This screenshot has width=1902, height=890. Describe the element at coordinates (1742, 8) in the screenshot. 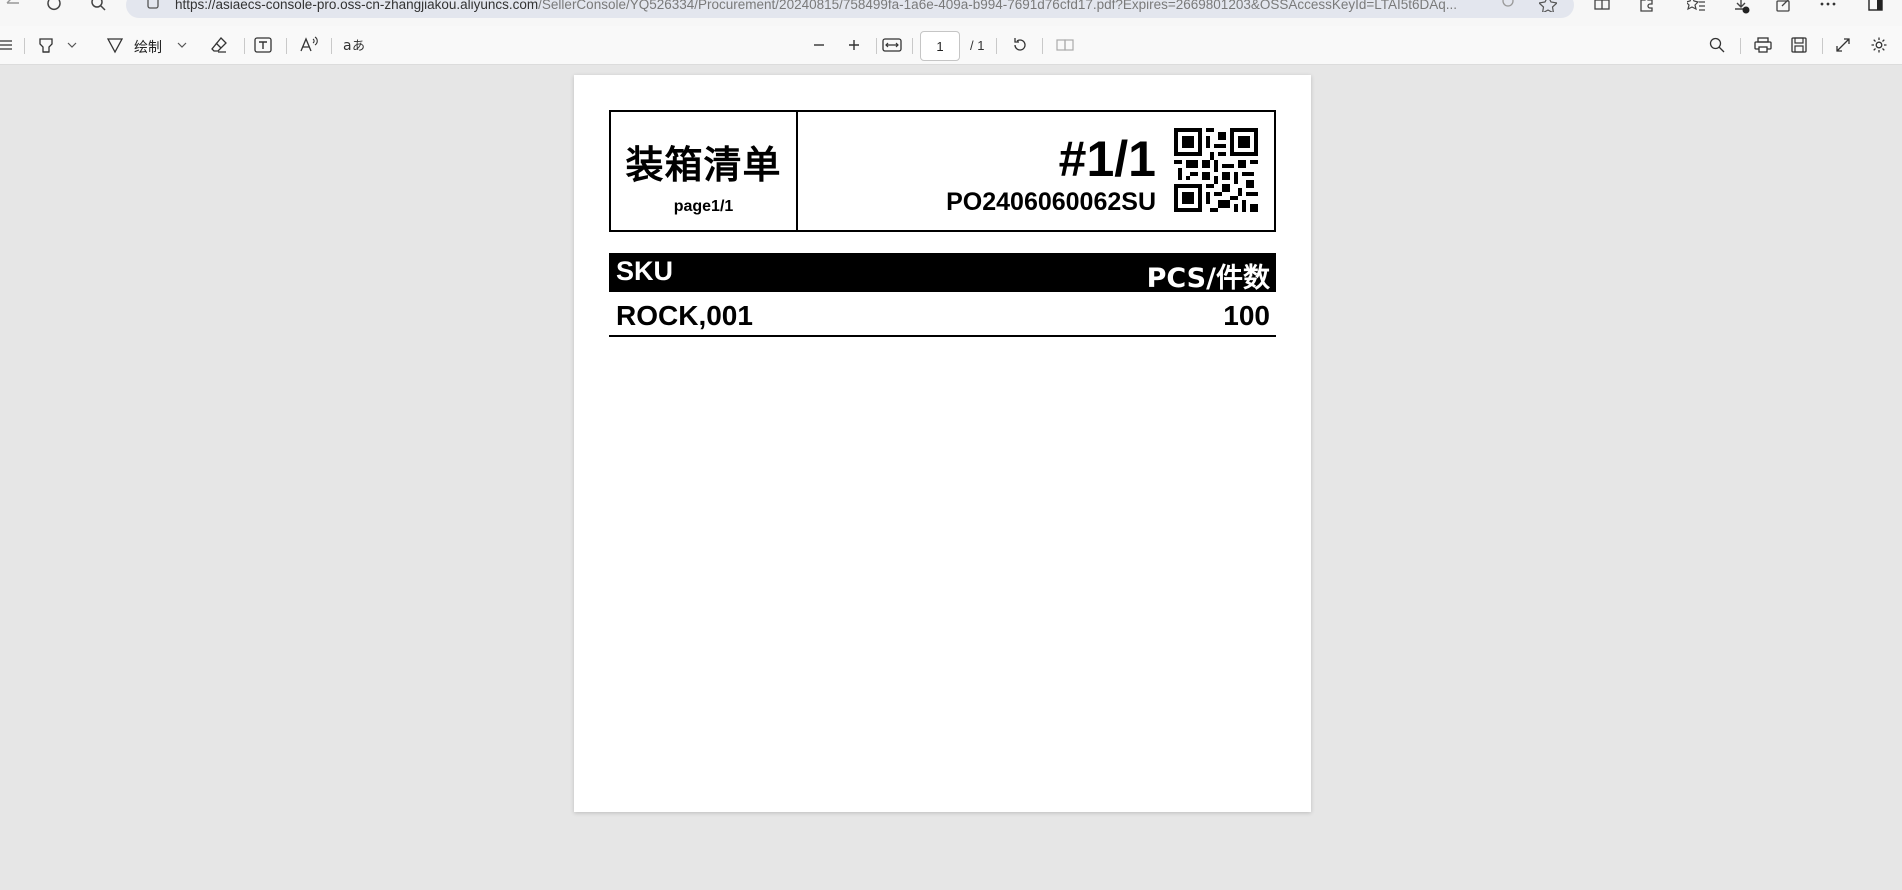

I see `downloads-icon` at that location.